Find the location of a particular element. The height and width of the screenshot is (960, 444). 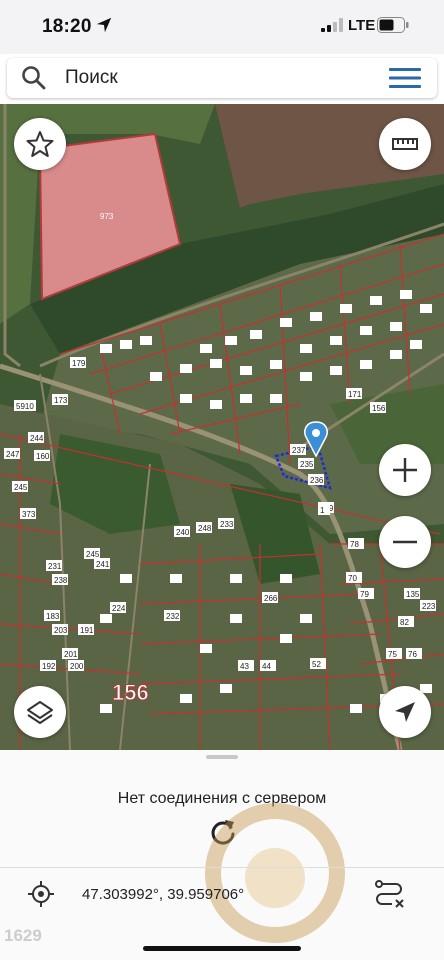

navigation-arrow-icon is located at coordinates (405, 712).